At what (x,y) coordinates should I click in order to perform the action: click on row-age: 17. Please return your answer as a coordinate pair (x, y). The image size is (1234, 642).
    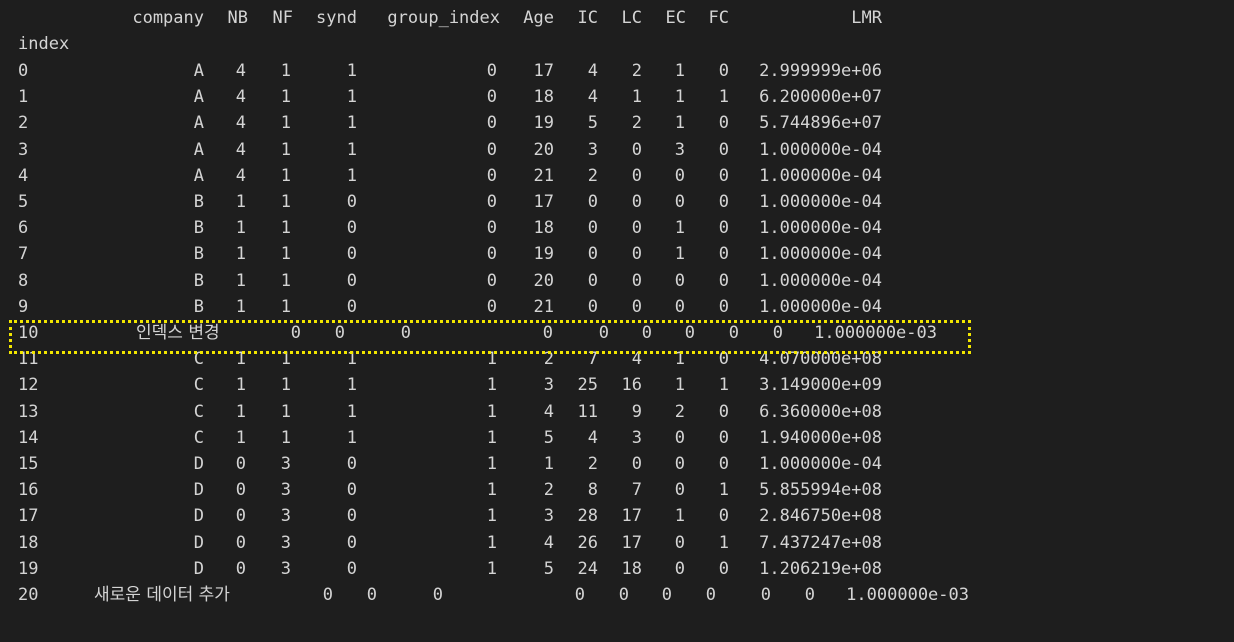
    Looking at the image, I should click on (543, 202).